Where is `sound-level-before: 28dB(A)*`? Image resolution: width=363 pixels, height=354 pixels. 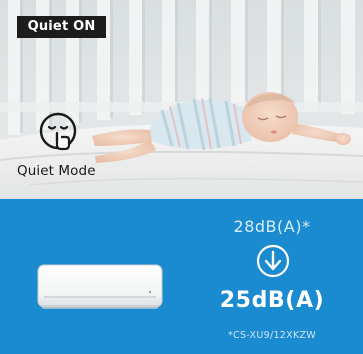
sound-level-before: 28dB(A)* is located at coordinates (272, 226).